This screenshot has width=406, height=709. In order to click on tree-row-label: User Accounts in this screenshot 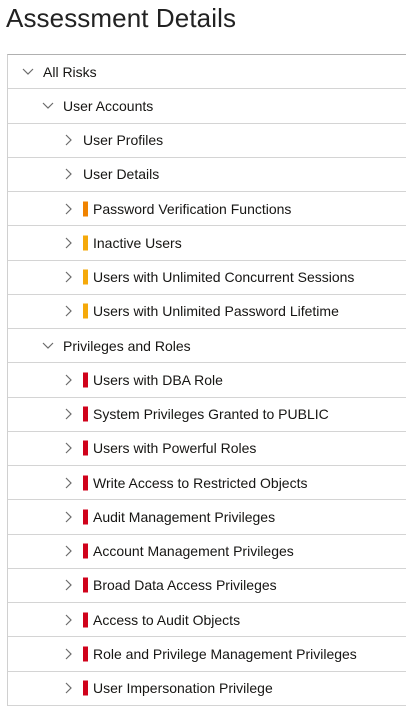, I will do `click(108, 105)`.